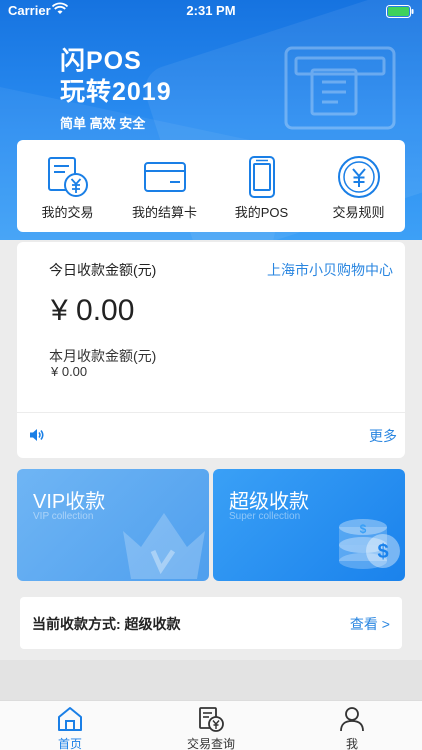 The image size is (422, 750). I want to click on tab-bar: 首页 交易查询 我, so click(211, 725).